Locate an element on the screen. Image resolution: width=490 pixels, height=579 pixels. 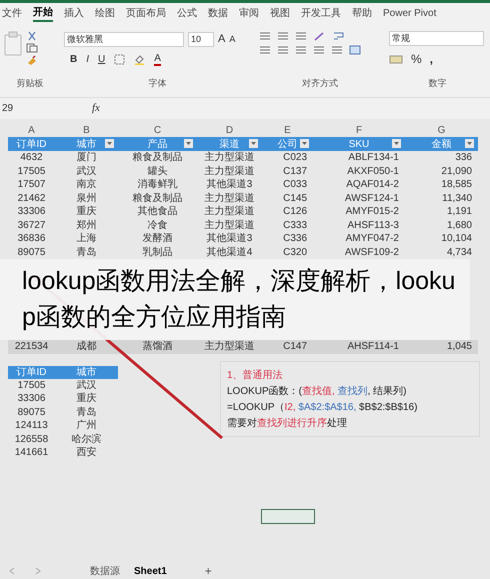
table-cell: 36727 is located at coordinates (32, 225).